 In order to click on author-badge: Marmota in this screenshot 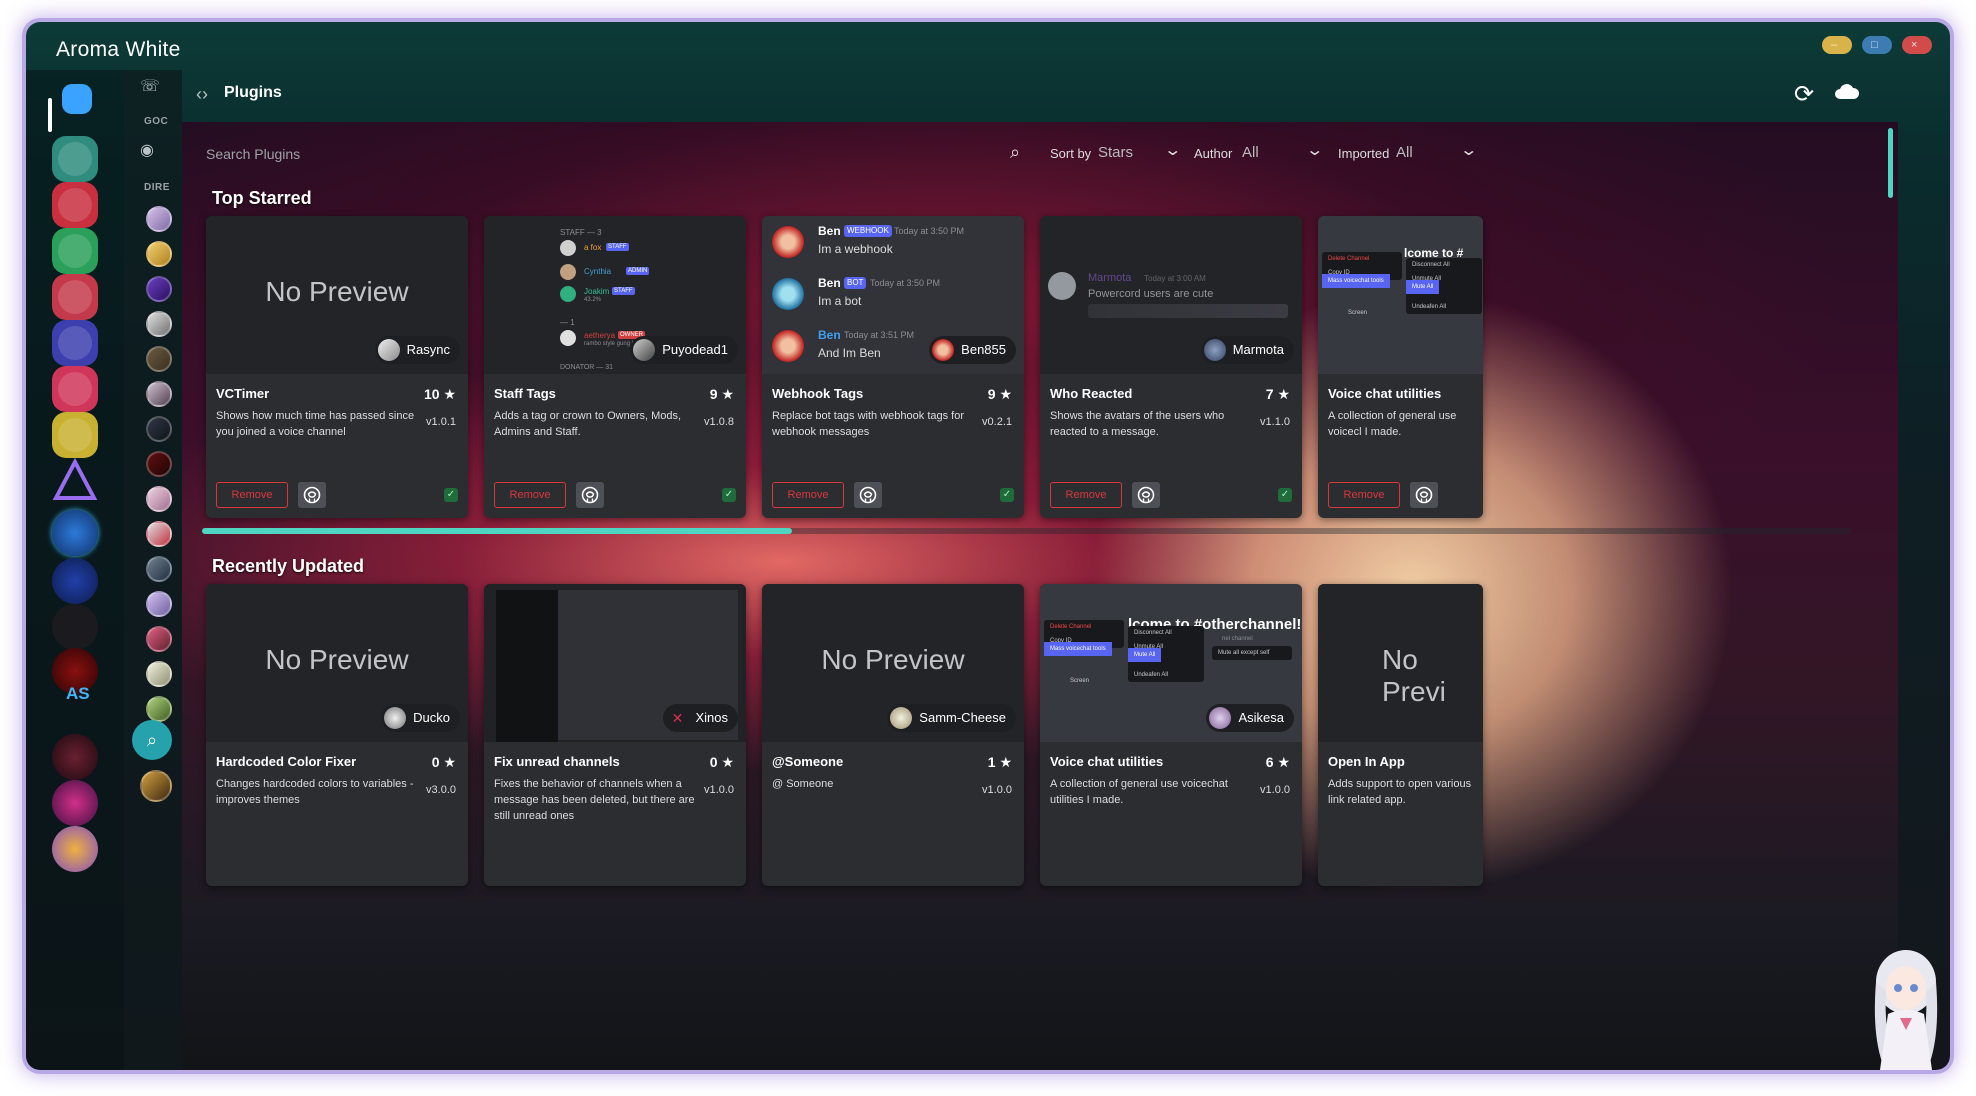, I will do `click(1247, 350)`.